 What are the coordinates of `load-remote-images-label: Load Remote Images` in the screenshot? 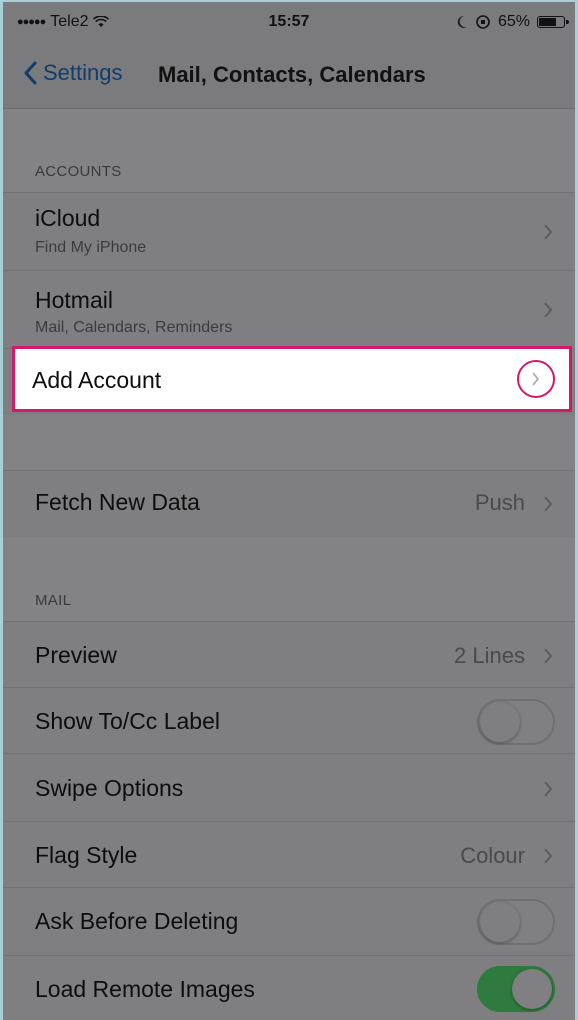 It's located at (145, 989).